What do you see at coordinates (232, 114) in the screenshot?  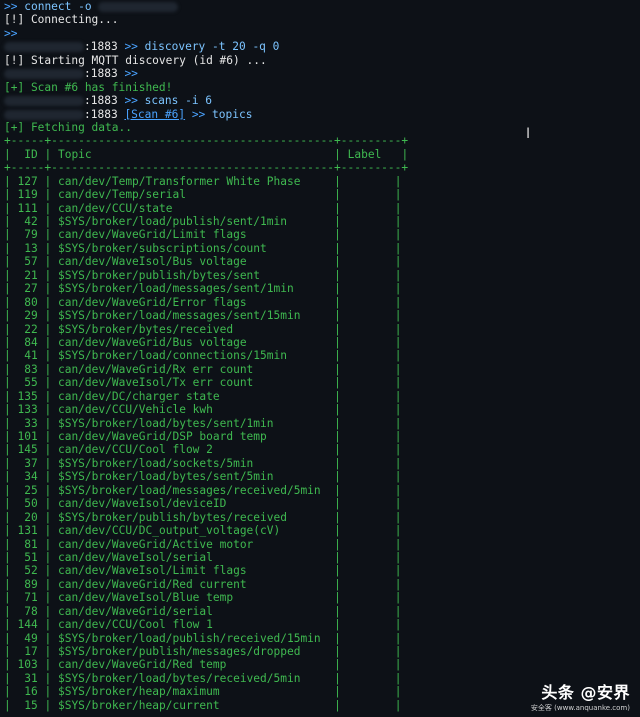 I see `command-text: topics` at bounding box center [232, 114].